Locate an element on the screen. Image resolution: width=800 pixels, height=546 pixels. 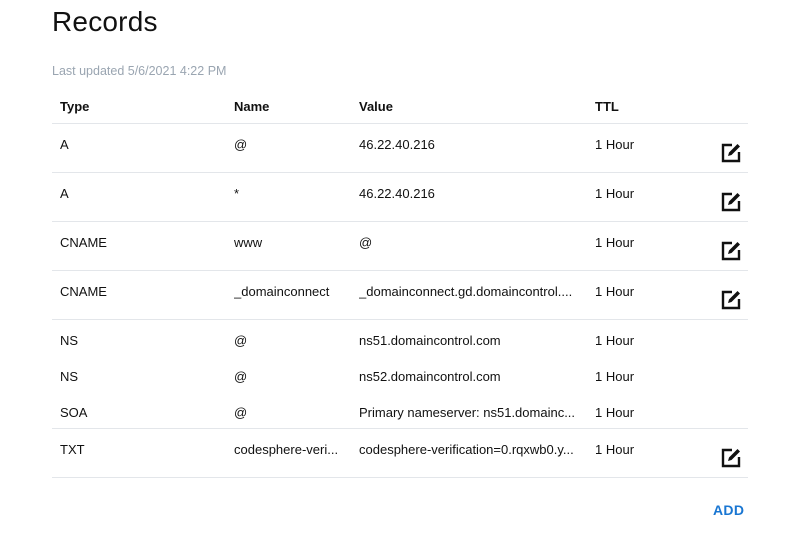
column-header-name: Name is located at coordinates (252, 106).